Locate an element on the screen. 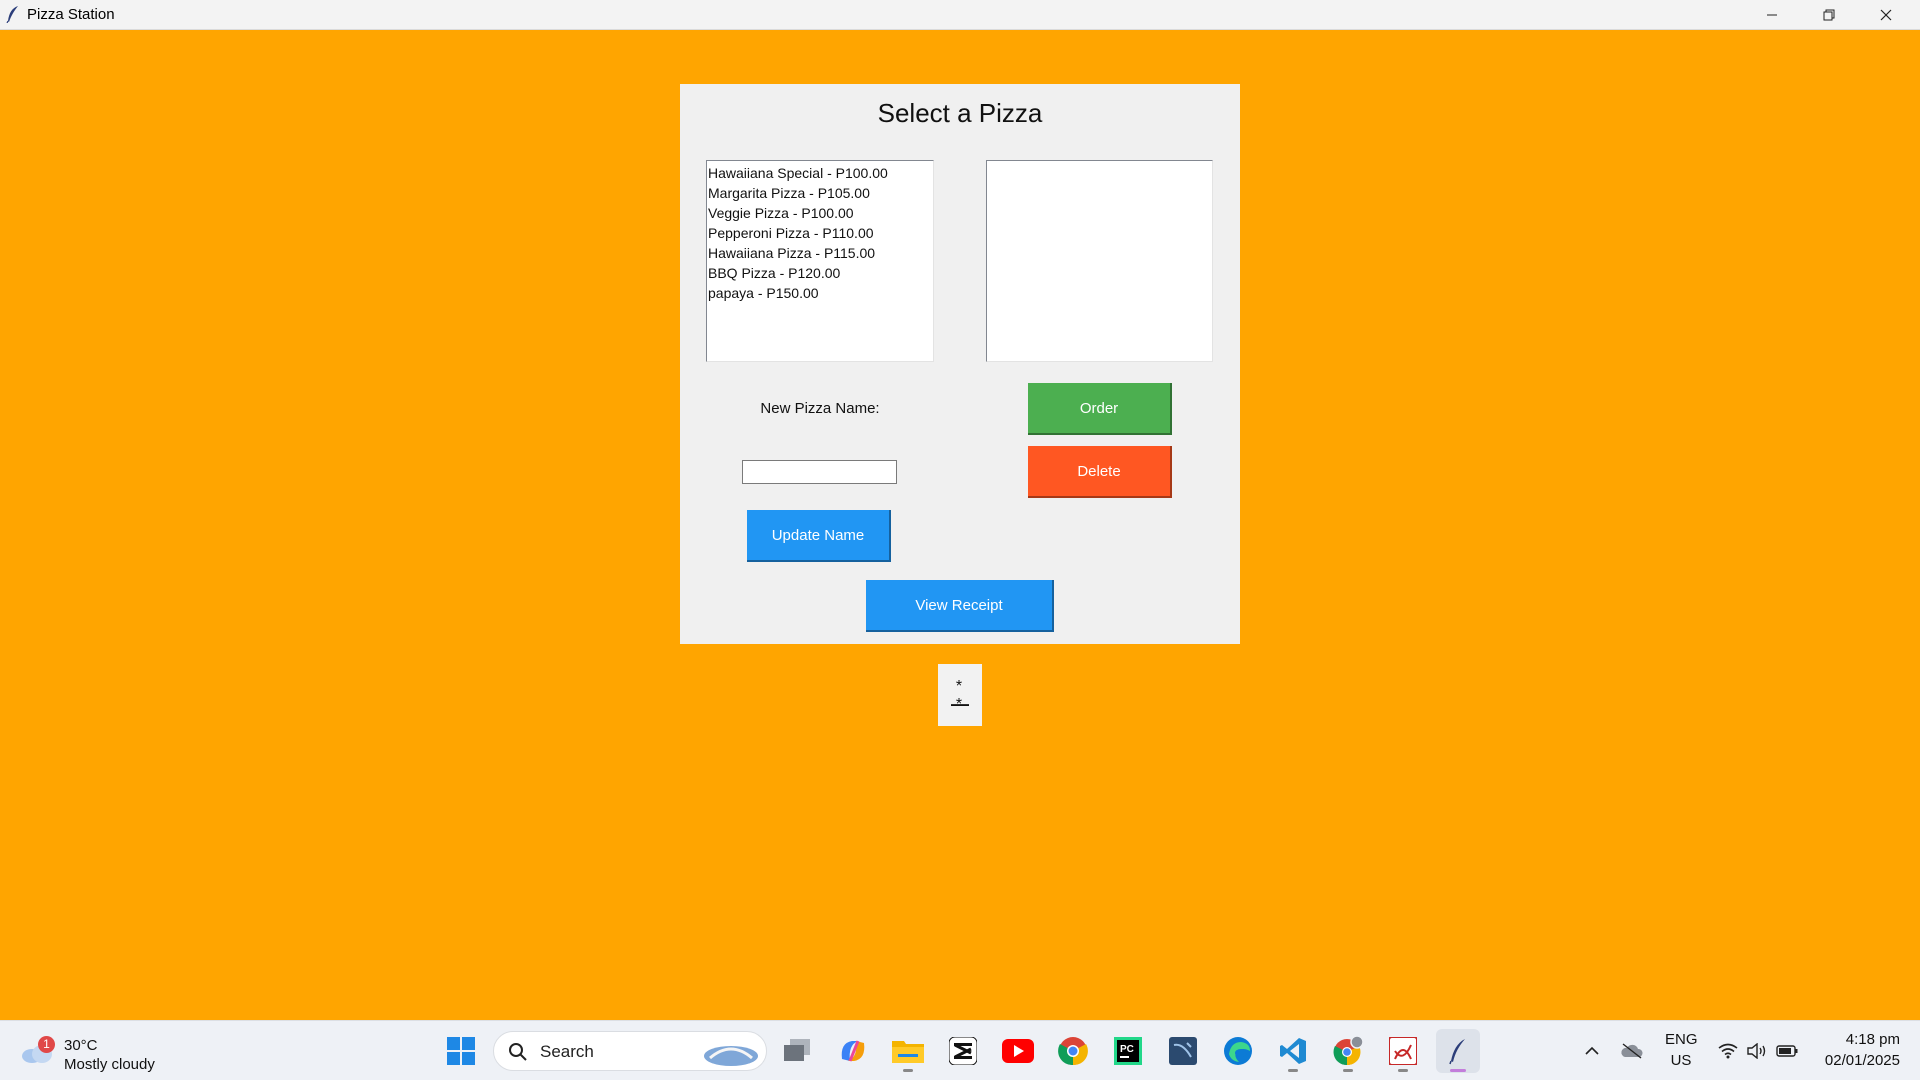 This screenshot has width=1920, height=1080. close-icon is located at coordinates (1886, 14).